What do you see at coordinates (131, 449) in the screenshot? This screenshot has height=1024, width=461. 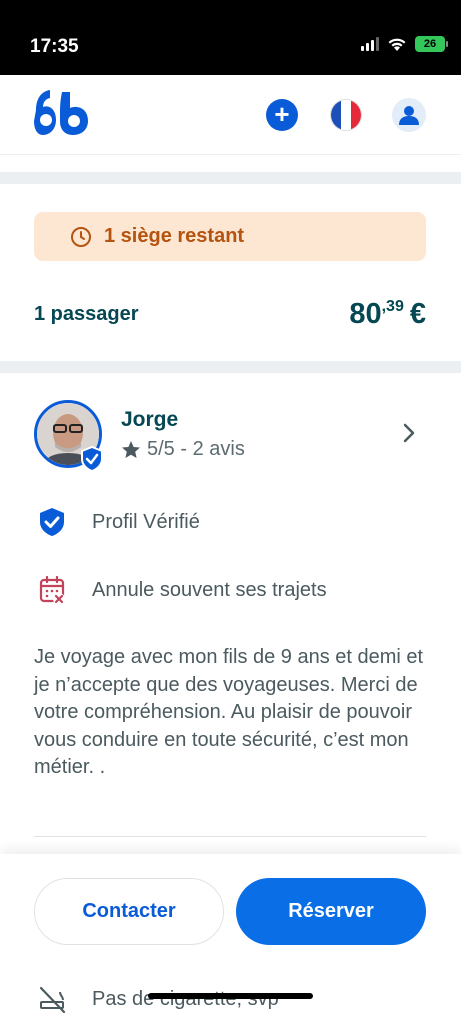 I see `star-icon` at bounding box center [131, 449].